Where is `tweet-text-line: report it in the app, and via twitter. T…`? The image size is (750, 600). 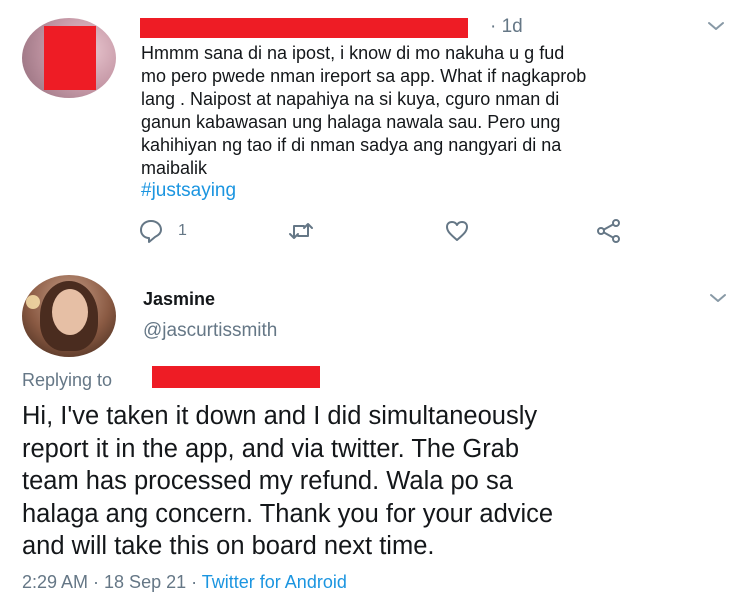 tweet-text-line: report it in the app, and via twitter. T… is located at coordinates (271, 448).